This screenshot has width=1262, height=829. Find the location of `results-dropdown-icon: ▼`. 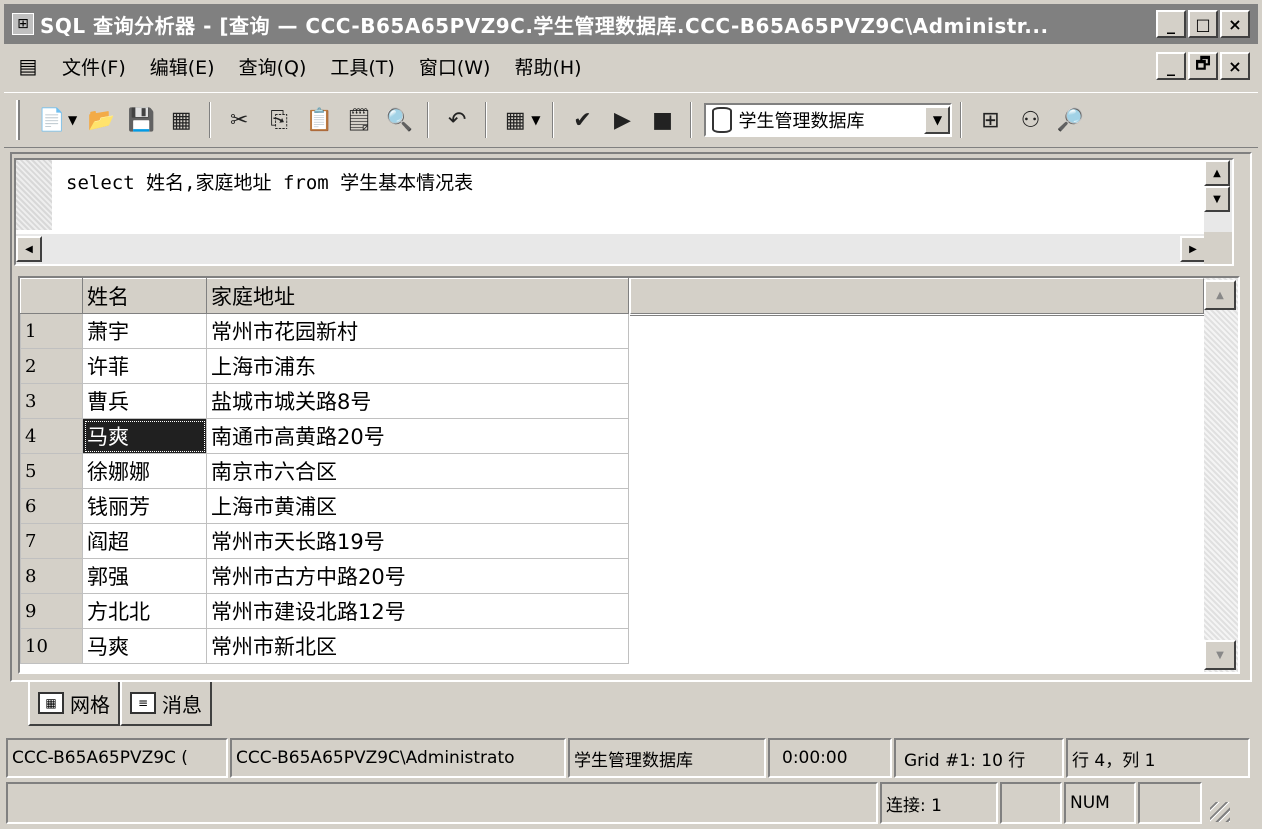

results-dropdown-icon: ▼ is located at coordinates (535, 120).